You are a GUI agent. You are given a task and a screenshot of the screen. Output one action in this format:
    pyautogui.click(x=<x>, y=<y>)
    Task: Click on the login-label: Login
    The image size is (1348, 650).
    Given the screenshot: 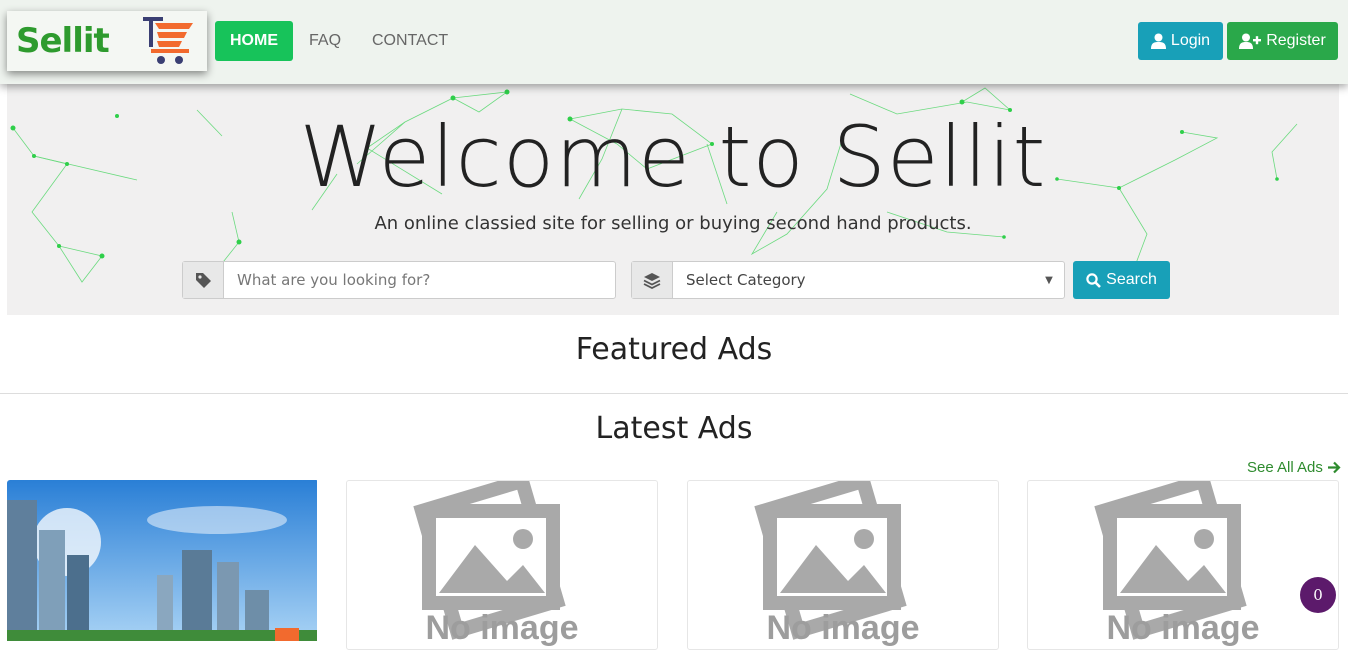 What is the action you would take?
    pyautogui.click(x=1190, y=40)
    